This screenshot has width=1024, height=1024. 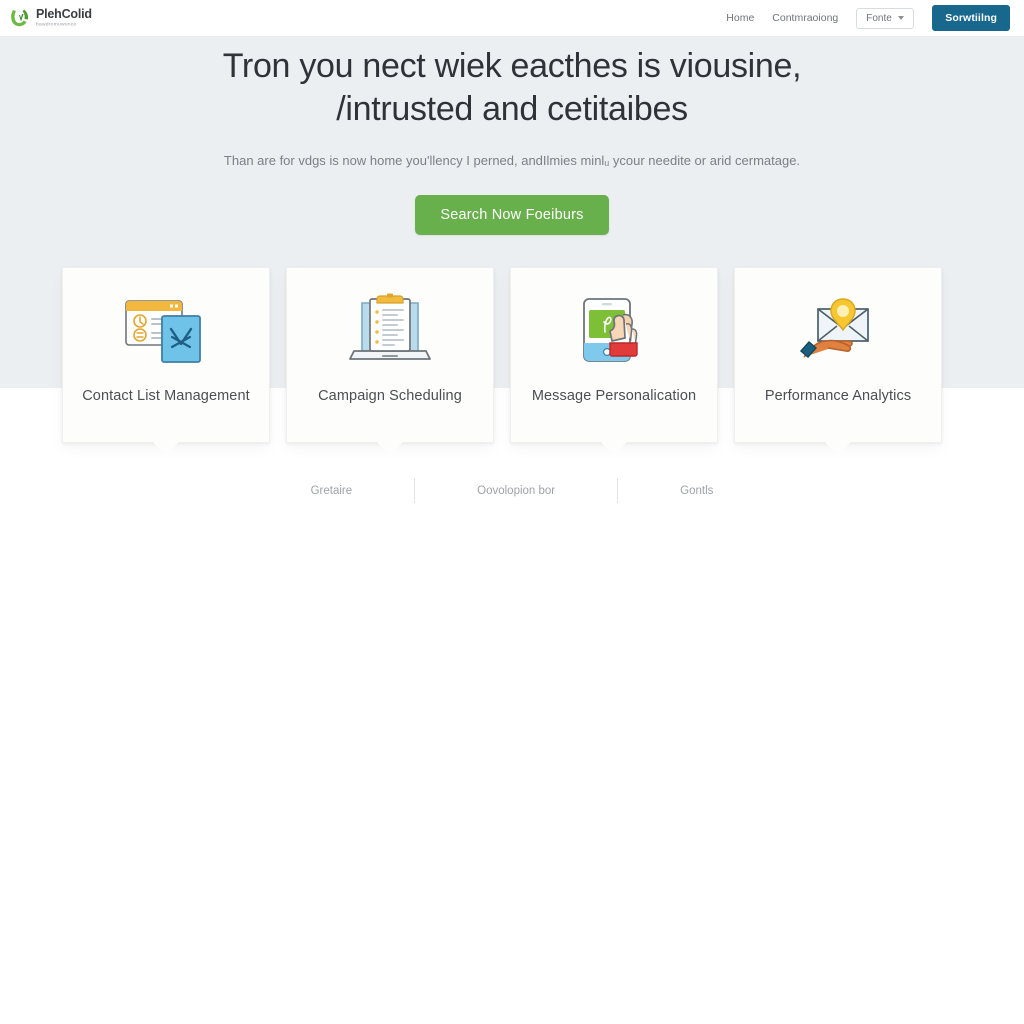 What do you see at coordinates (332, 491) in the screenshot?
I see `footer-link-1: Gretaire` at bounding box center [332, 491].